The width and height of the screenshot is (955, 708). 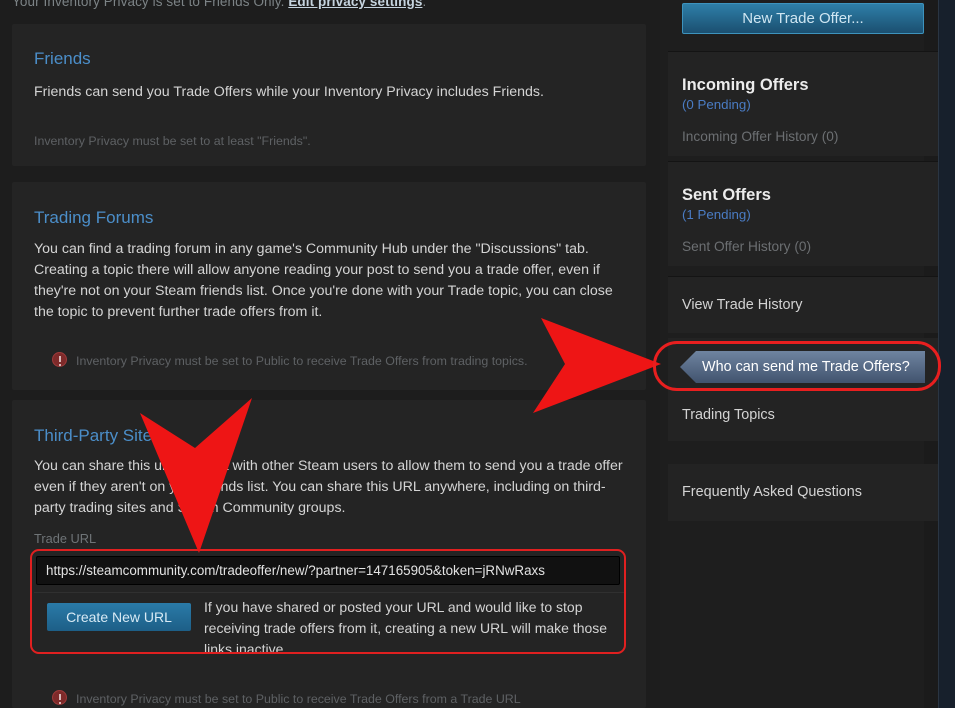 I want to click on incoming-offers-heading: Incoming Offers, so click(x=745, y=85).